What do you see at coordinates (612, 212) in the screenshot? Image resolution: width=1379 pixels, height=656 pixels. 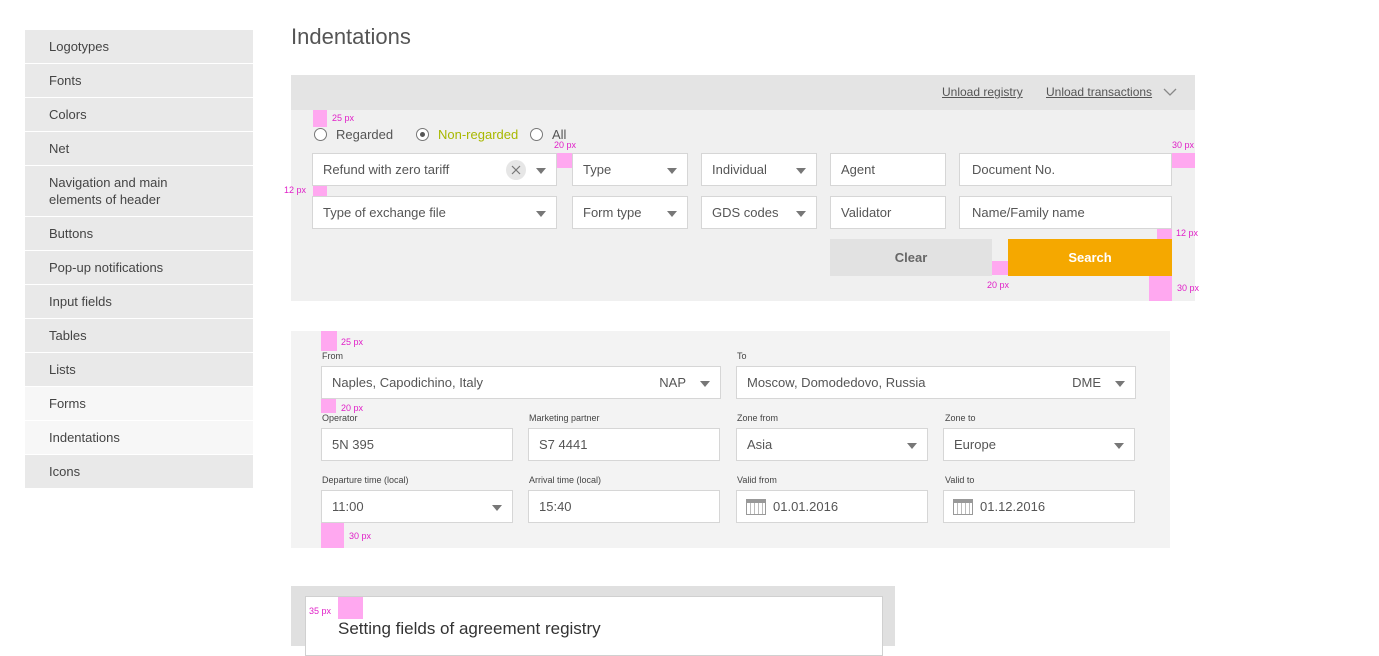 I see `form-type-select-value: Form type` at bounding box center [612, 212].